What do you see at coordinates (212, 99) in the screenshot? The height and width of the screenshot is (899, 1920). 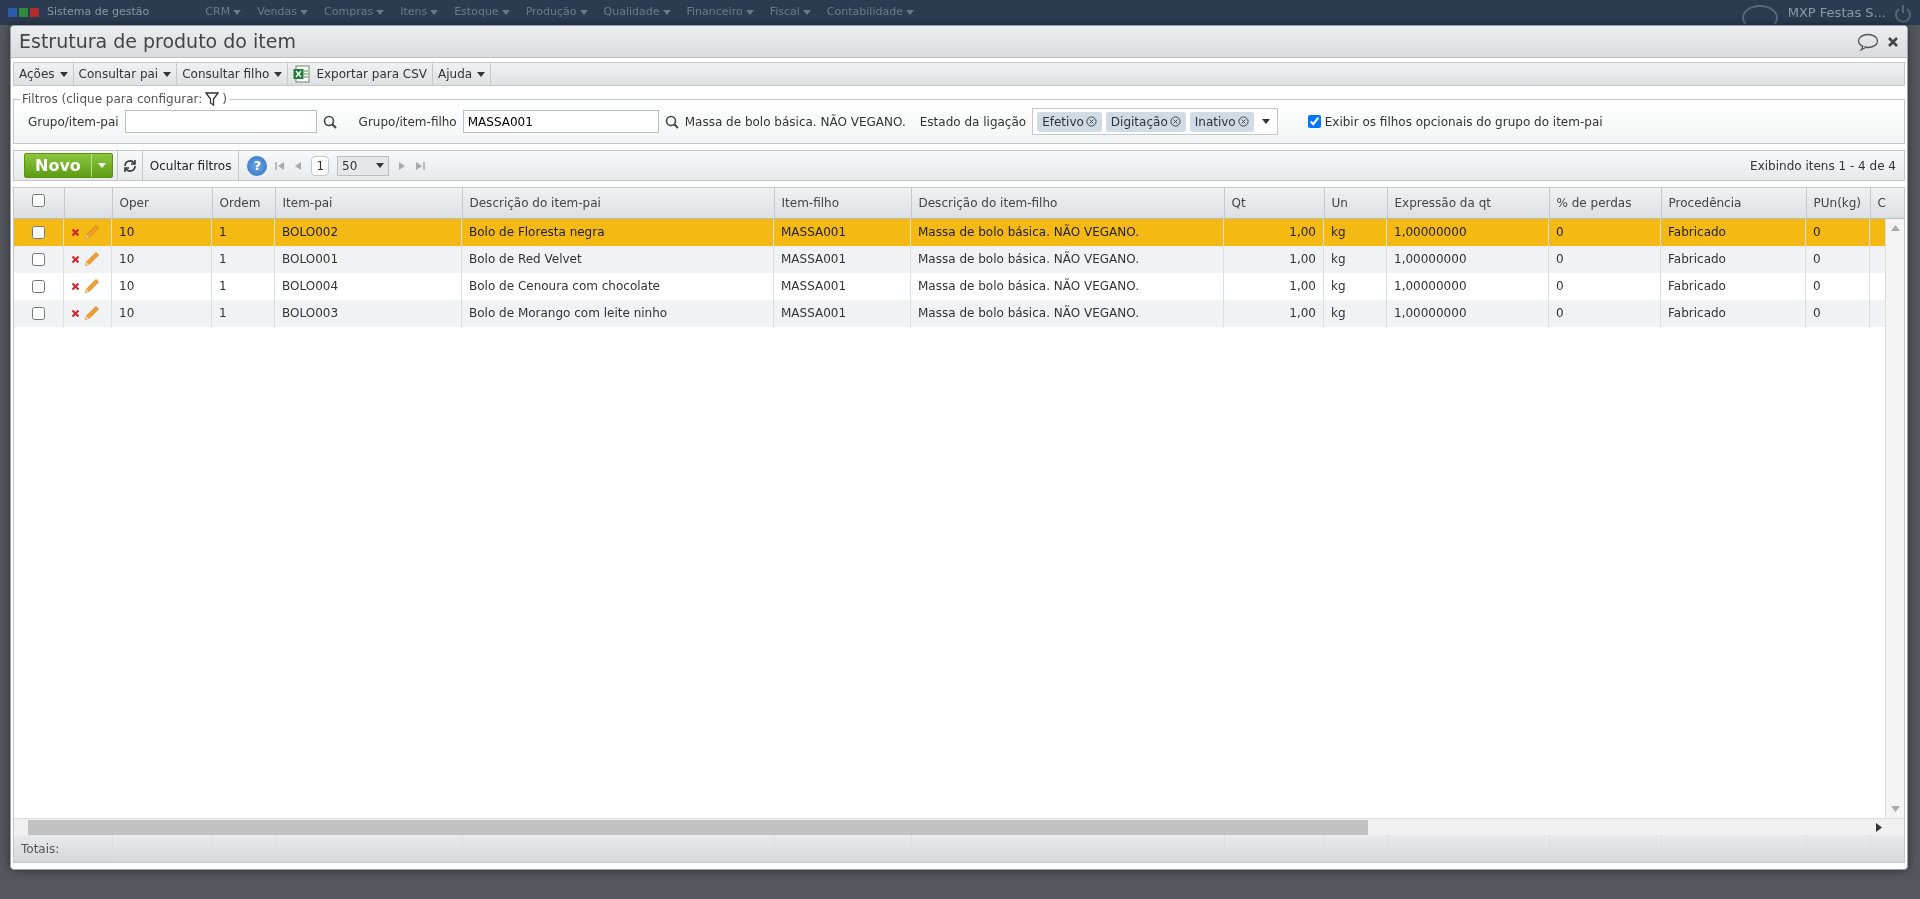 I see `filter-icon` at bounding box center [212, 99].